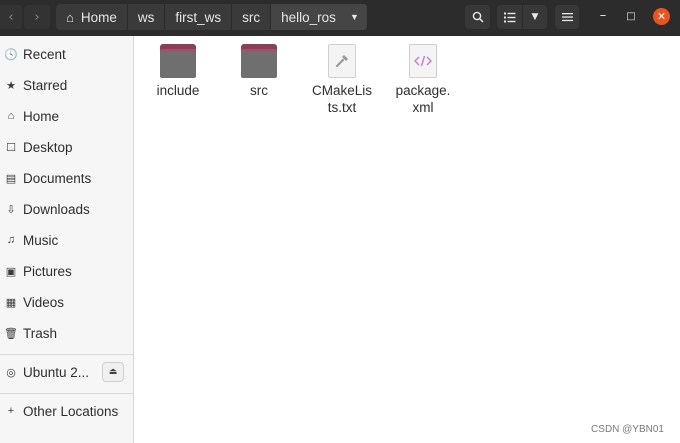 The image size is (680, 443). Describe the element at coordinates (423, 61) in the screenshot. I see `xml-file-icon` at that location.